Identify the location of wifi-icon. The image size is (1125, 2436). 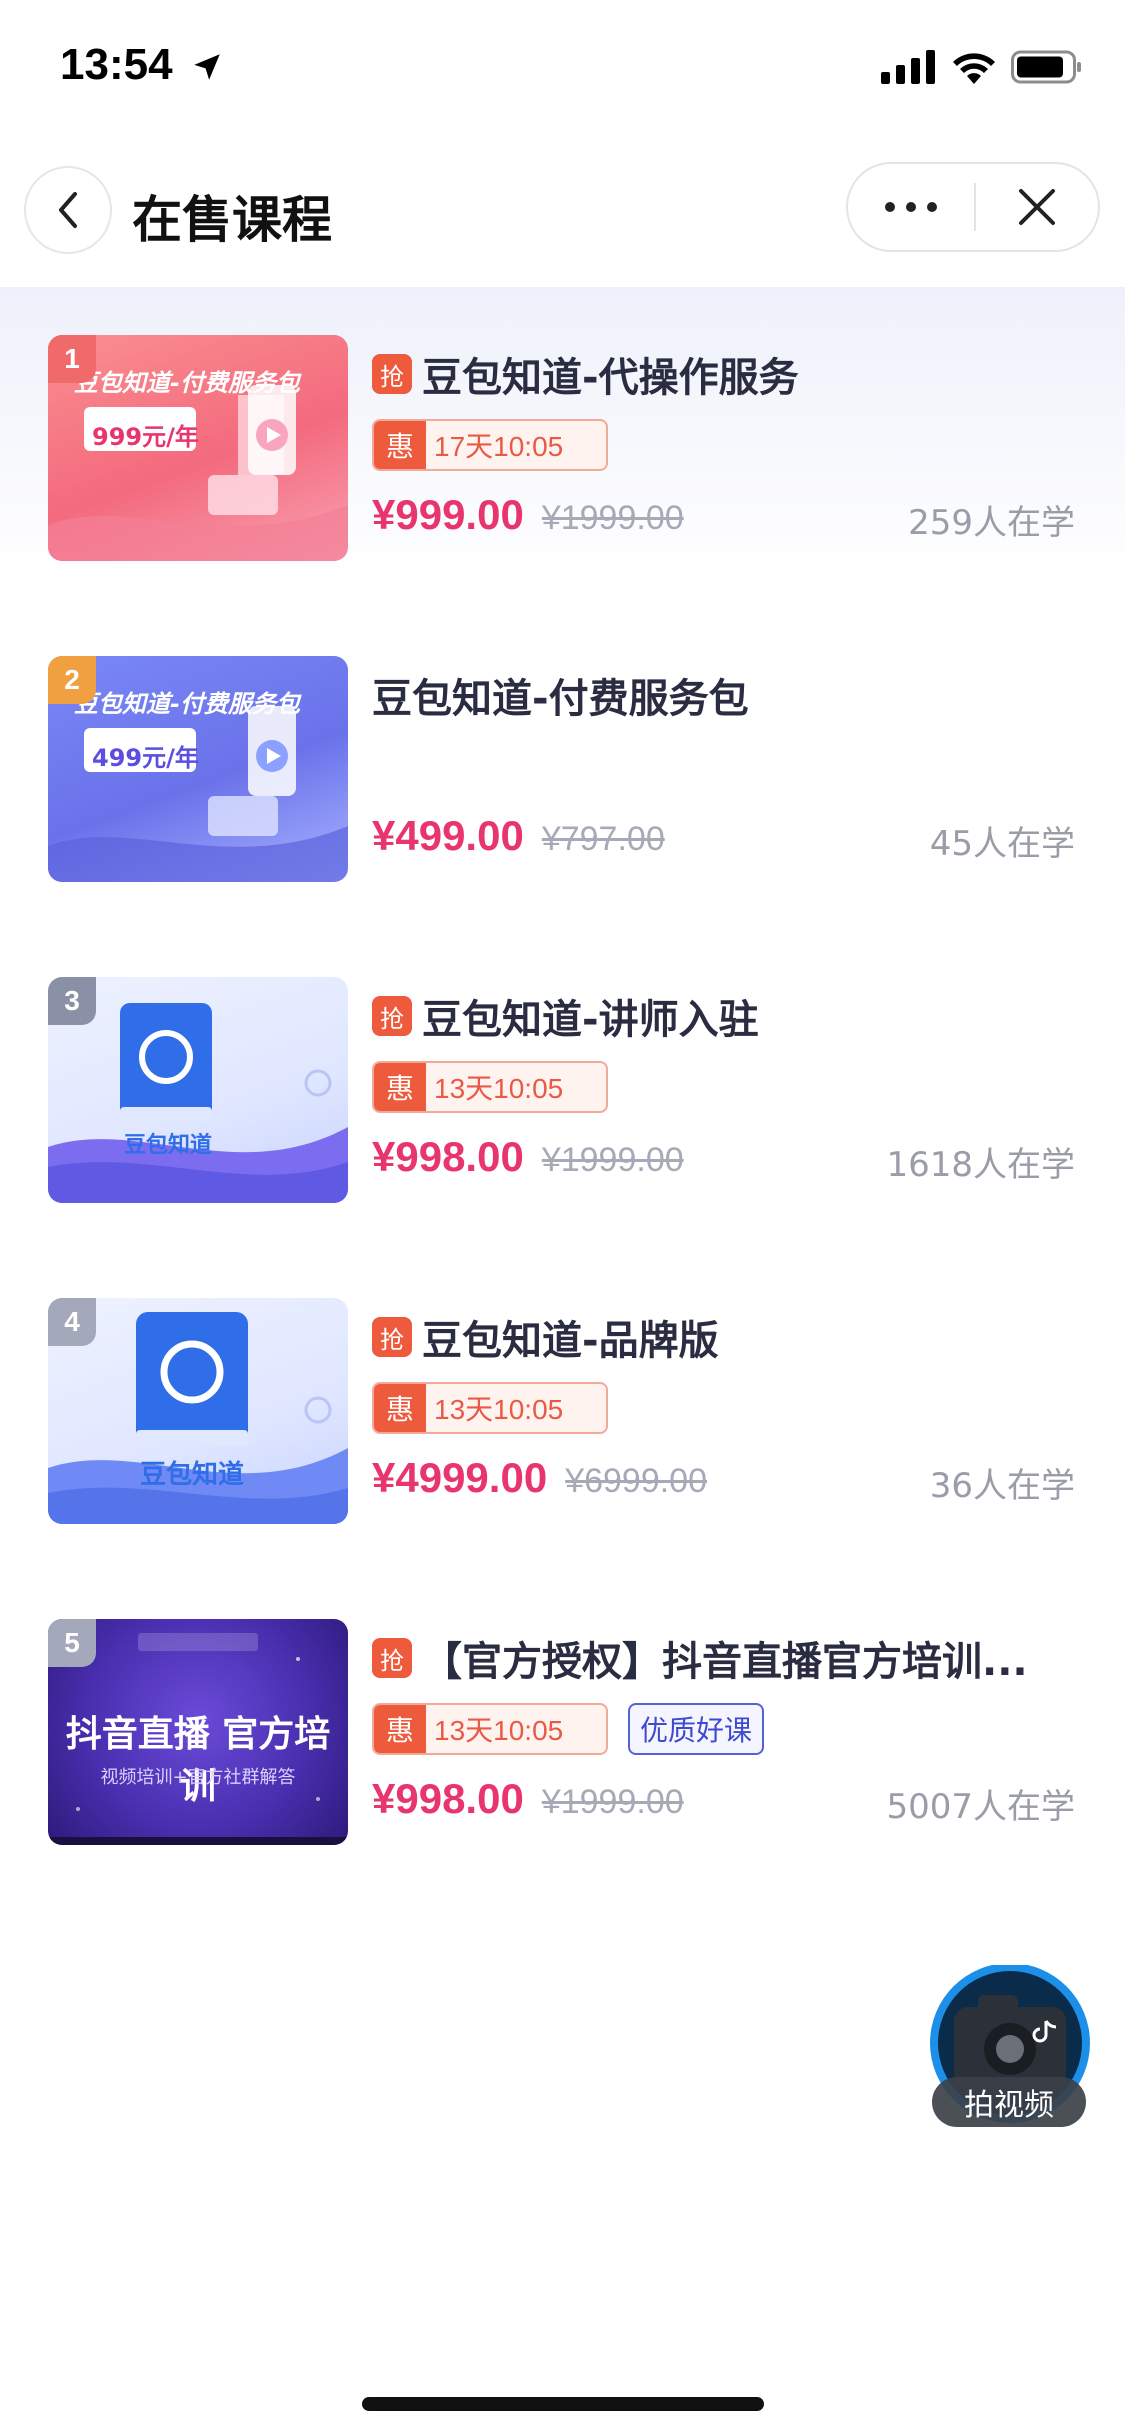
(974, 68).